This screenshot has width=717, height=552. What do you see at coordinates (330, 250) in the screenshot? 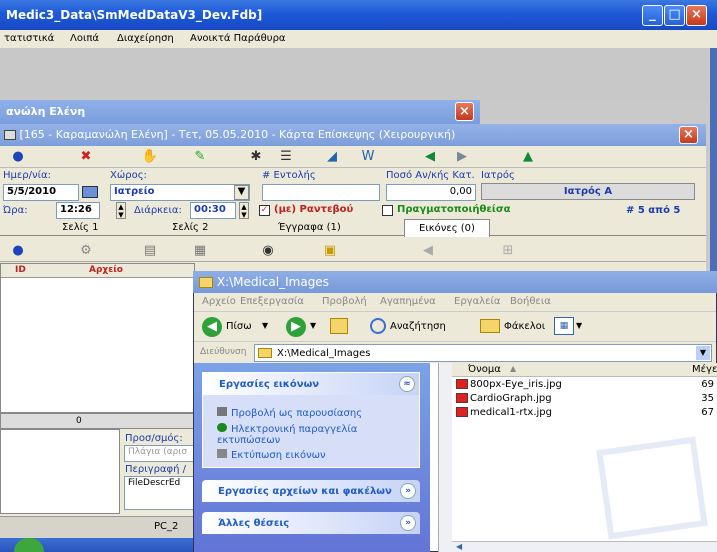
I see `folder-add-icon: ▣` at bounding box center [330, 250].